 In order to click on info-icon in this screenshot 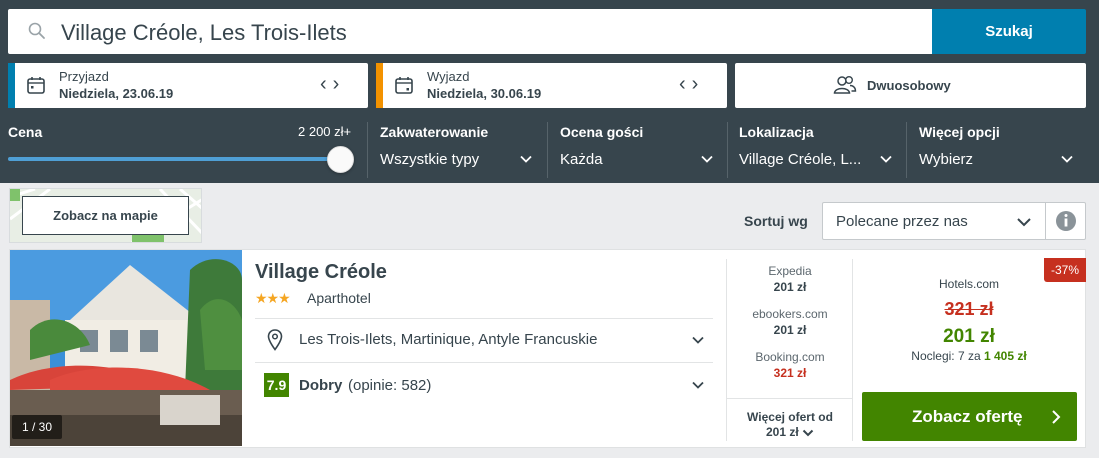, I will do `click(1066, 221)`.